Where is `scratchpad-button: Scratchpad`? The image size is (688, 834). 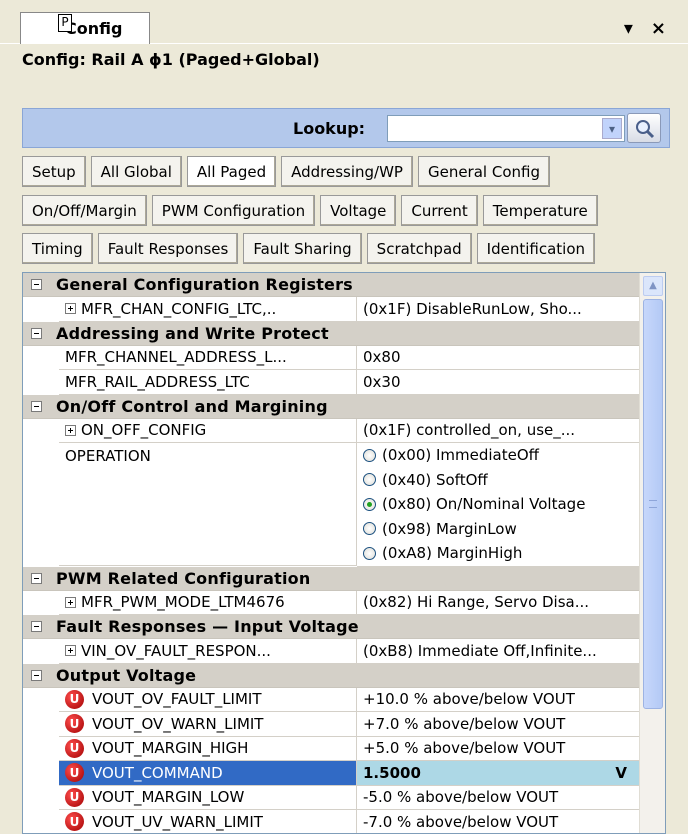
scratchpad-button: Scratchpad is located at coordinates (419, 248).